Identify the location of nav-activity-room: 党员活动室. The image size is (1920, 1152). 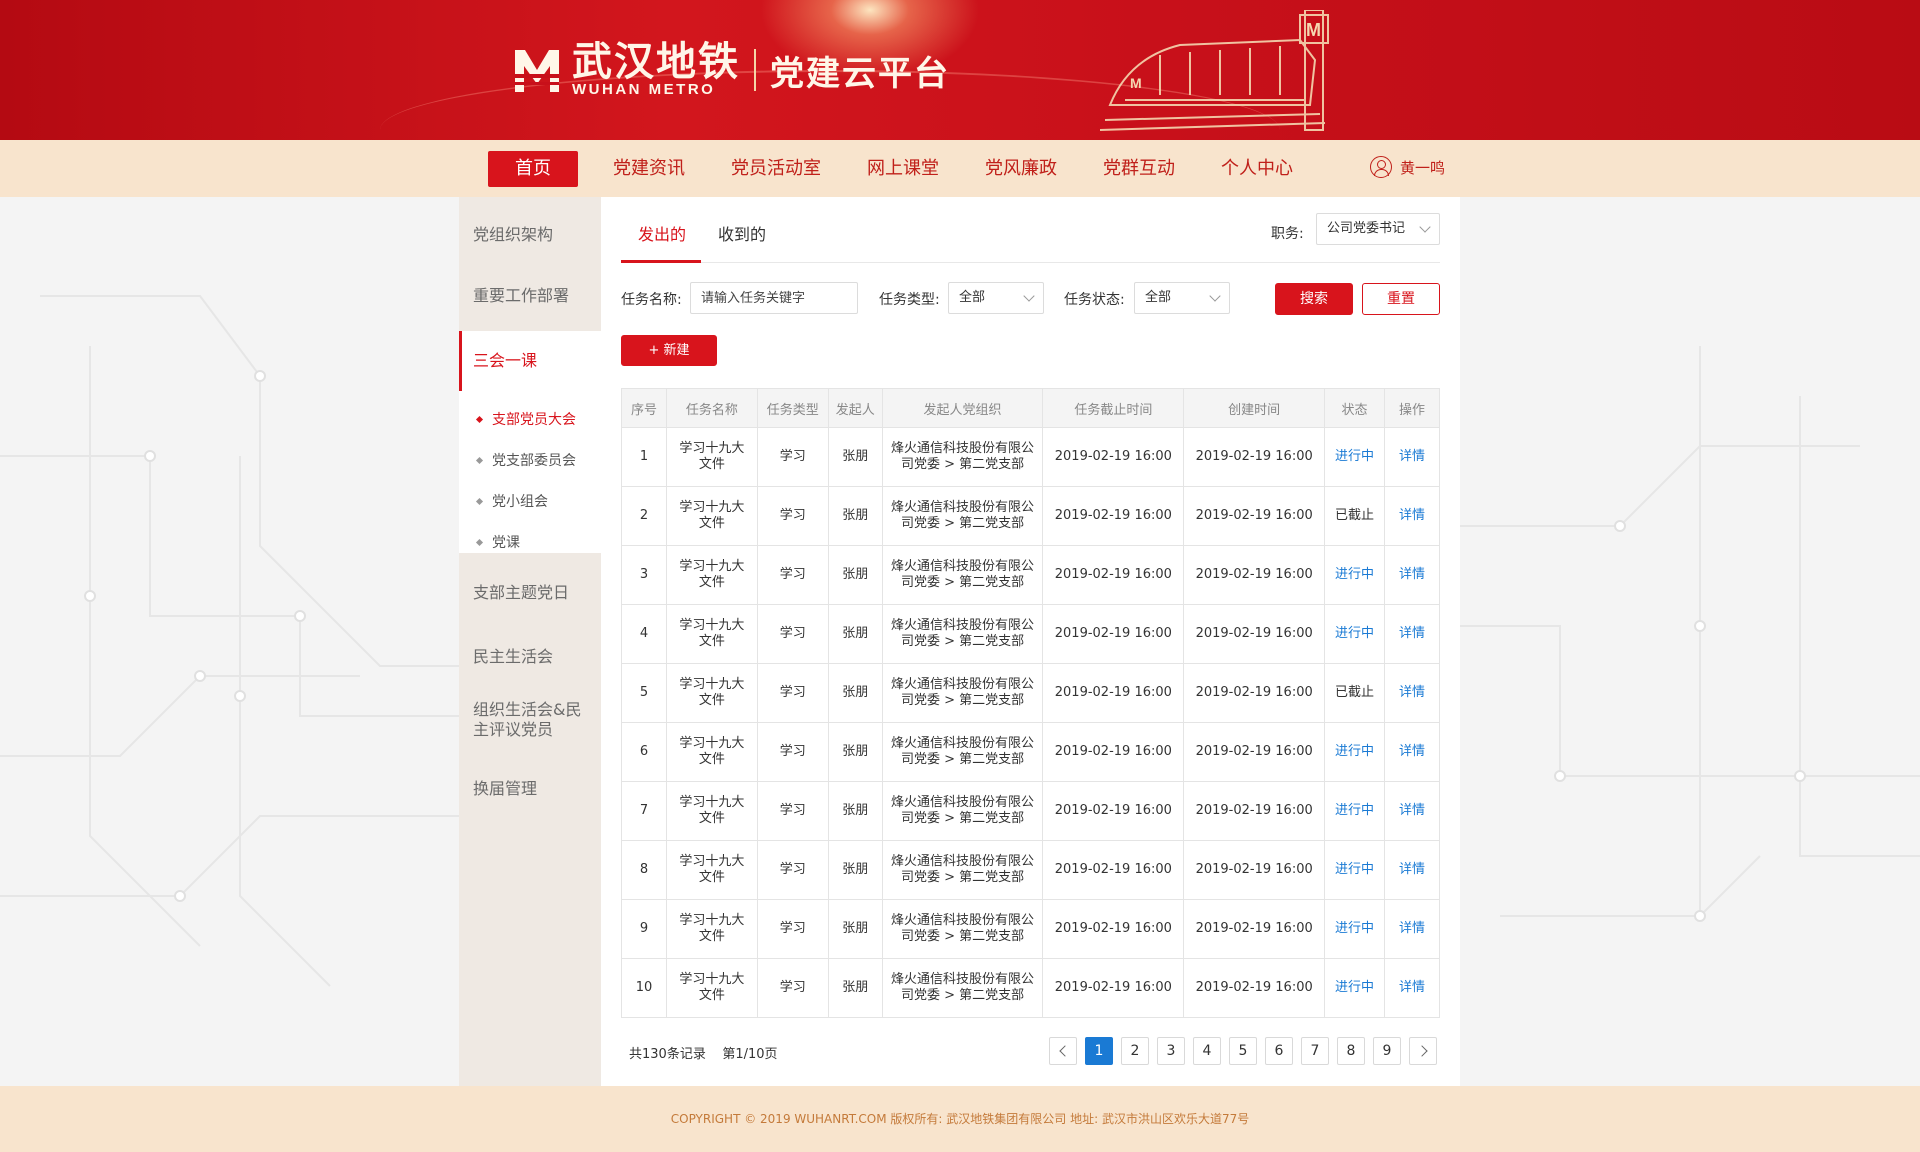
(776, 169).